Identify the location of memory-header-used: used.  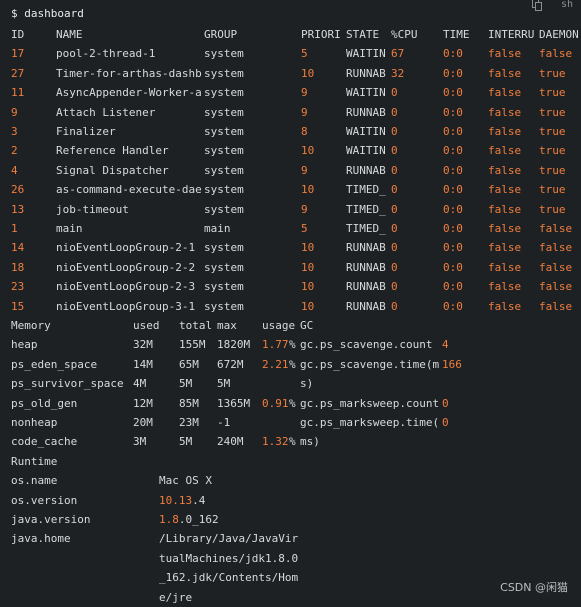
(146, 325).